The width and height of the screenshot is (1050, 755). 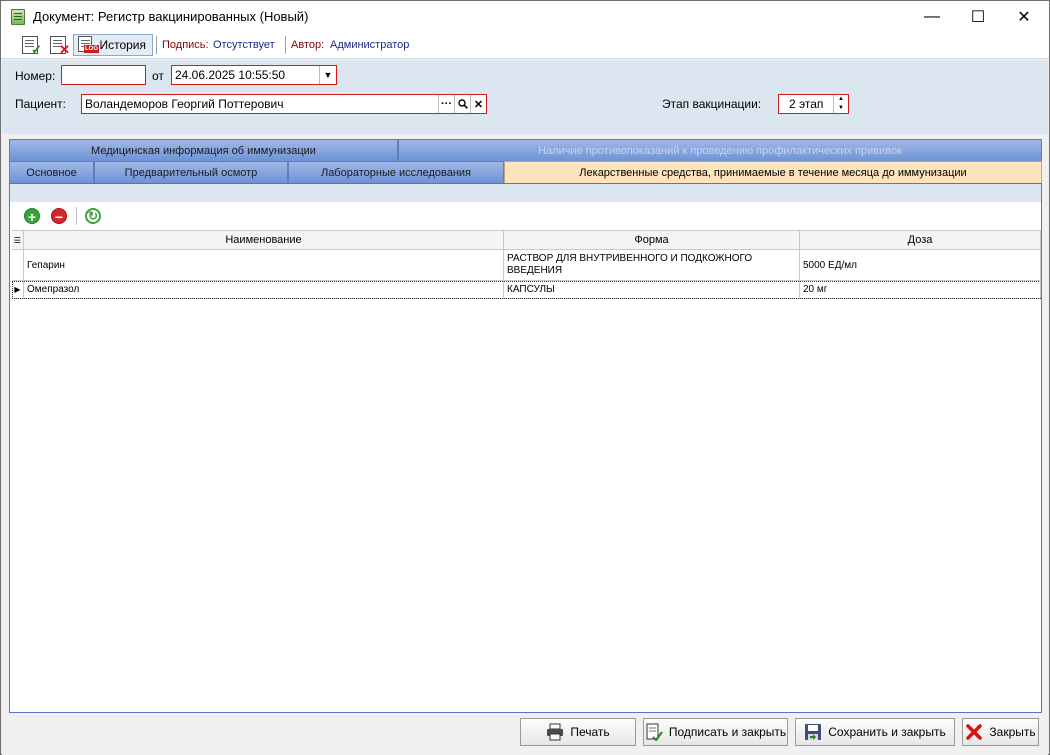 What do you see at coordinates (652, 240) in the screenshot?
I see `column-header-form: Форма` at bounding box center [652, 240].